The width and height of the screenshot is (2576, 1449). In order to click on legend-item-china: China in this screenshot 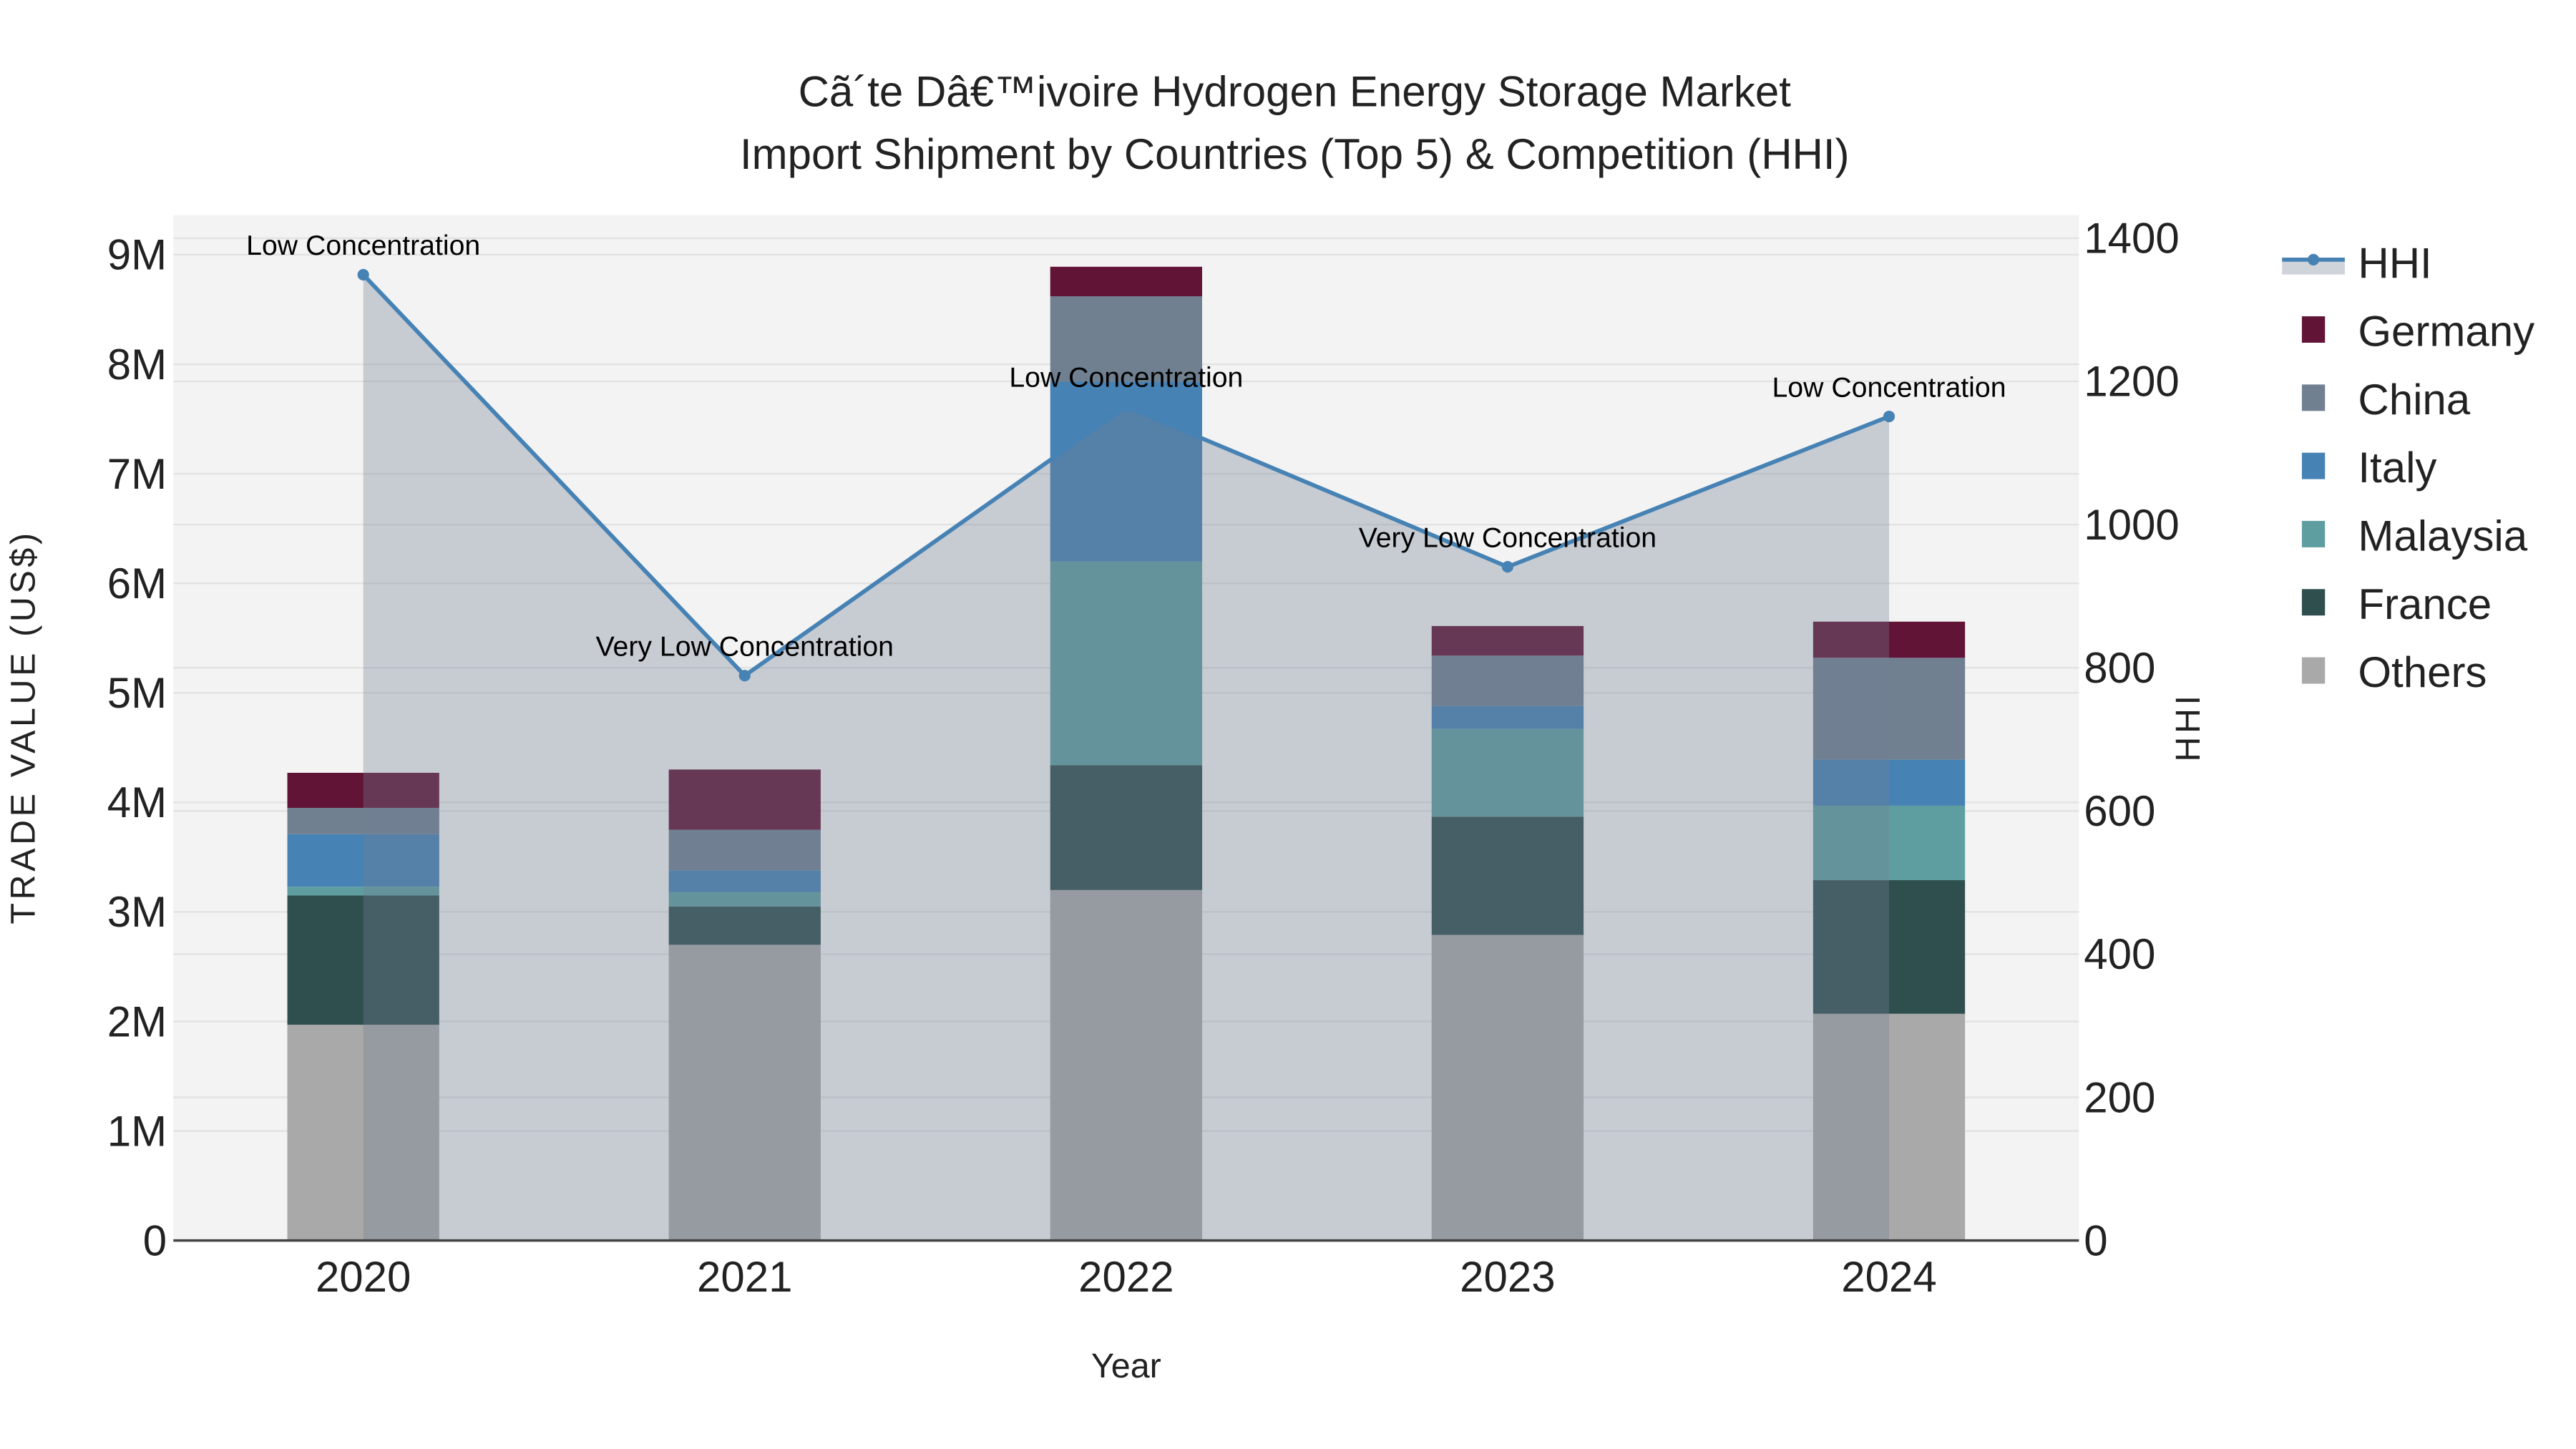, I will do `click(2386, 400)`.